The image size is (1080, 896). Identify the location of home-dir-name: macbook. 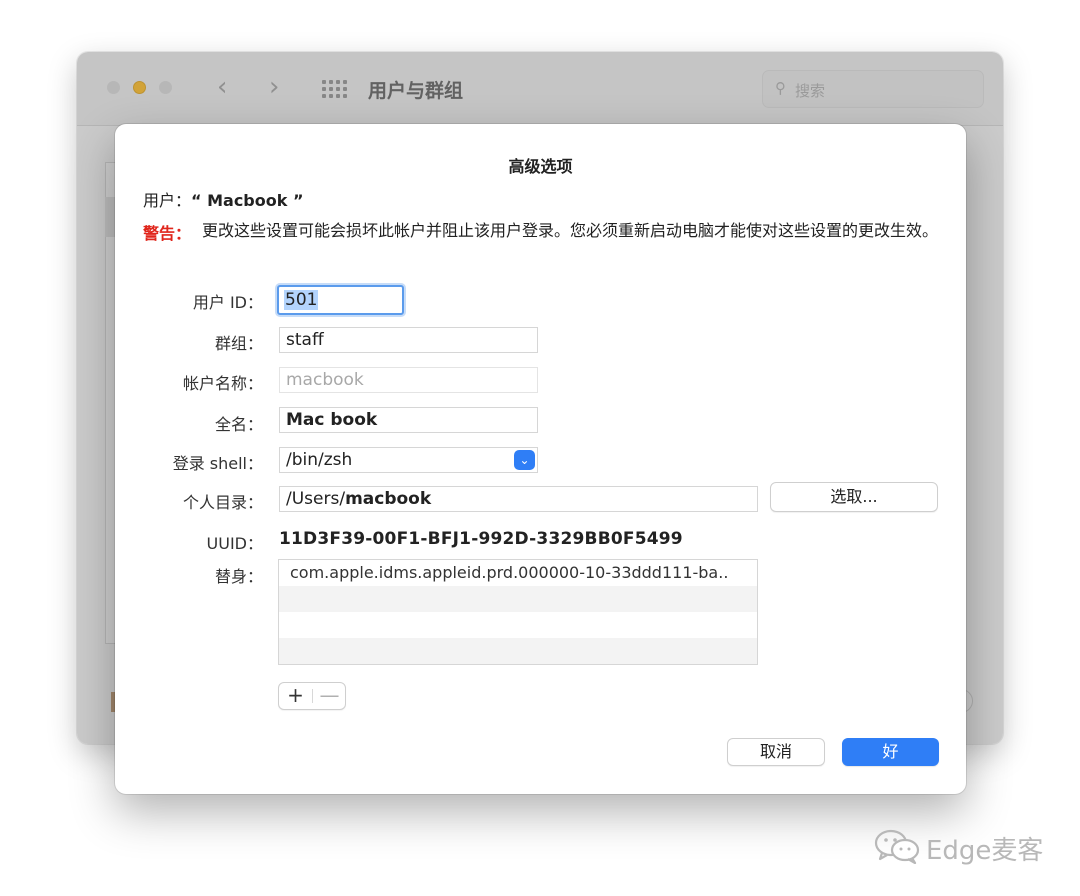
(388, 499).